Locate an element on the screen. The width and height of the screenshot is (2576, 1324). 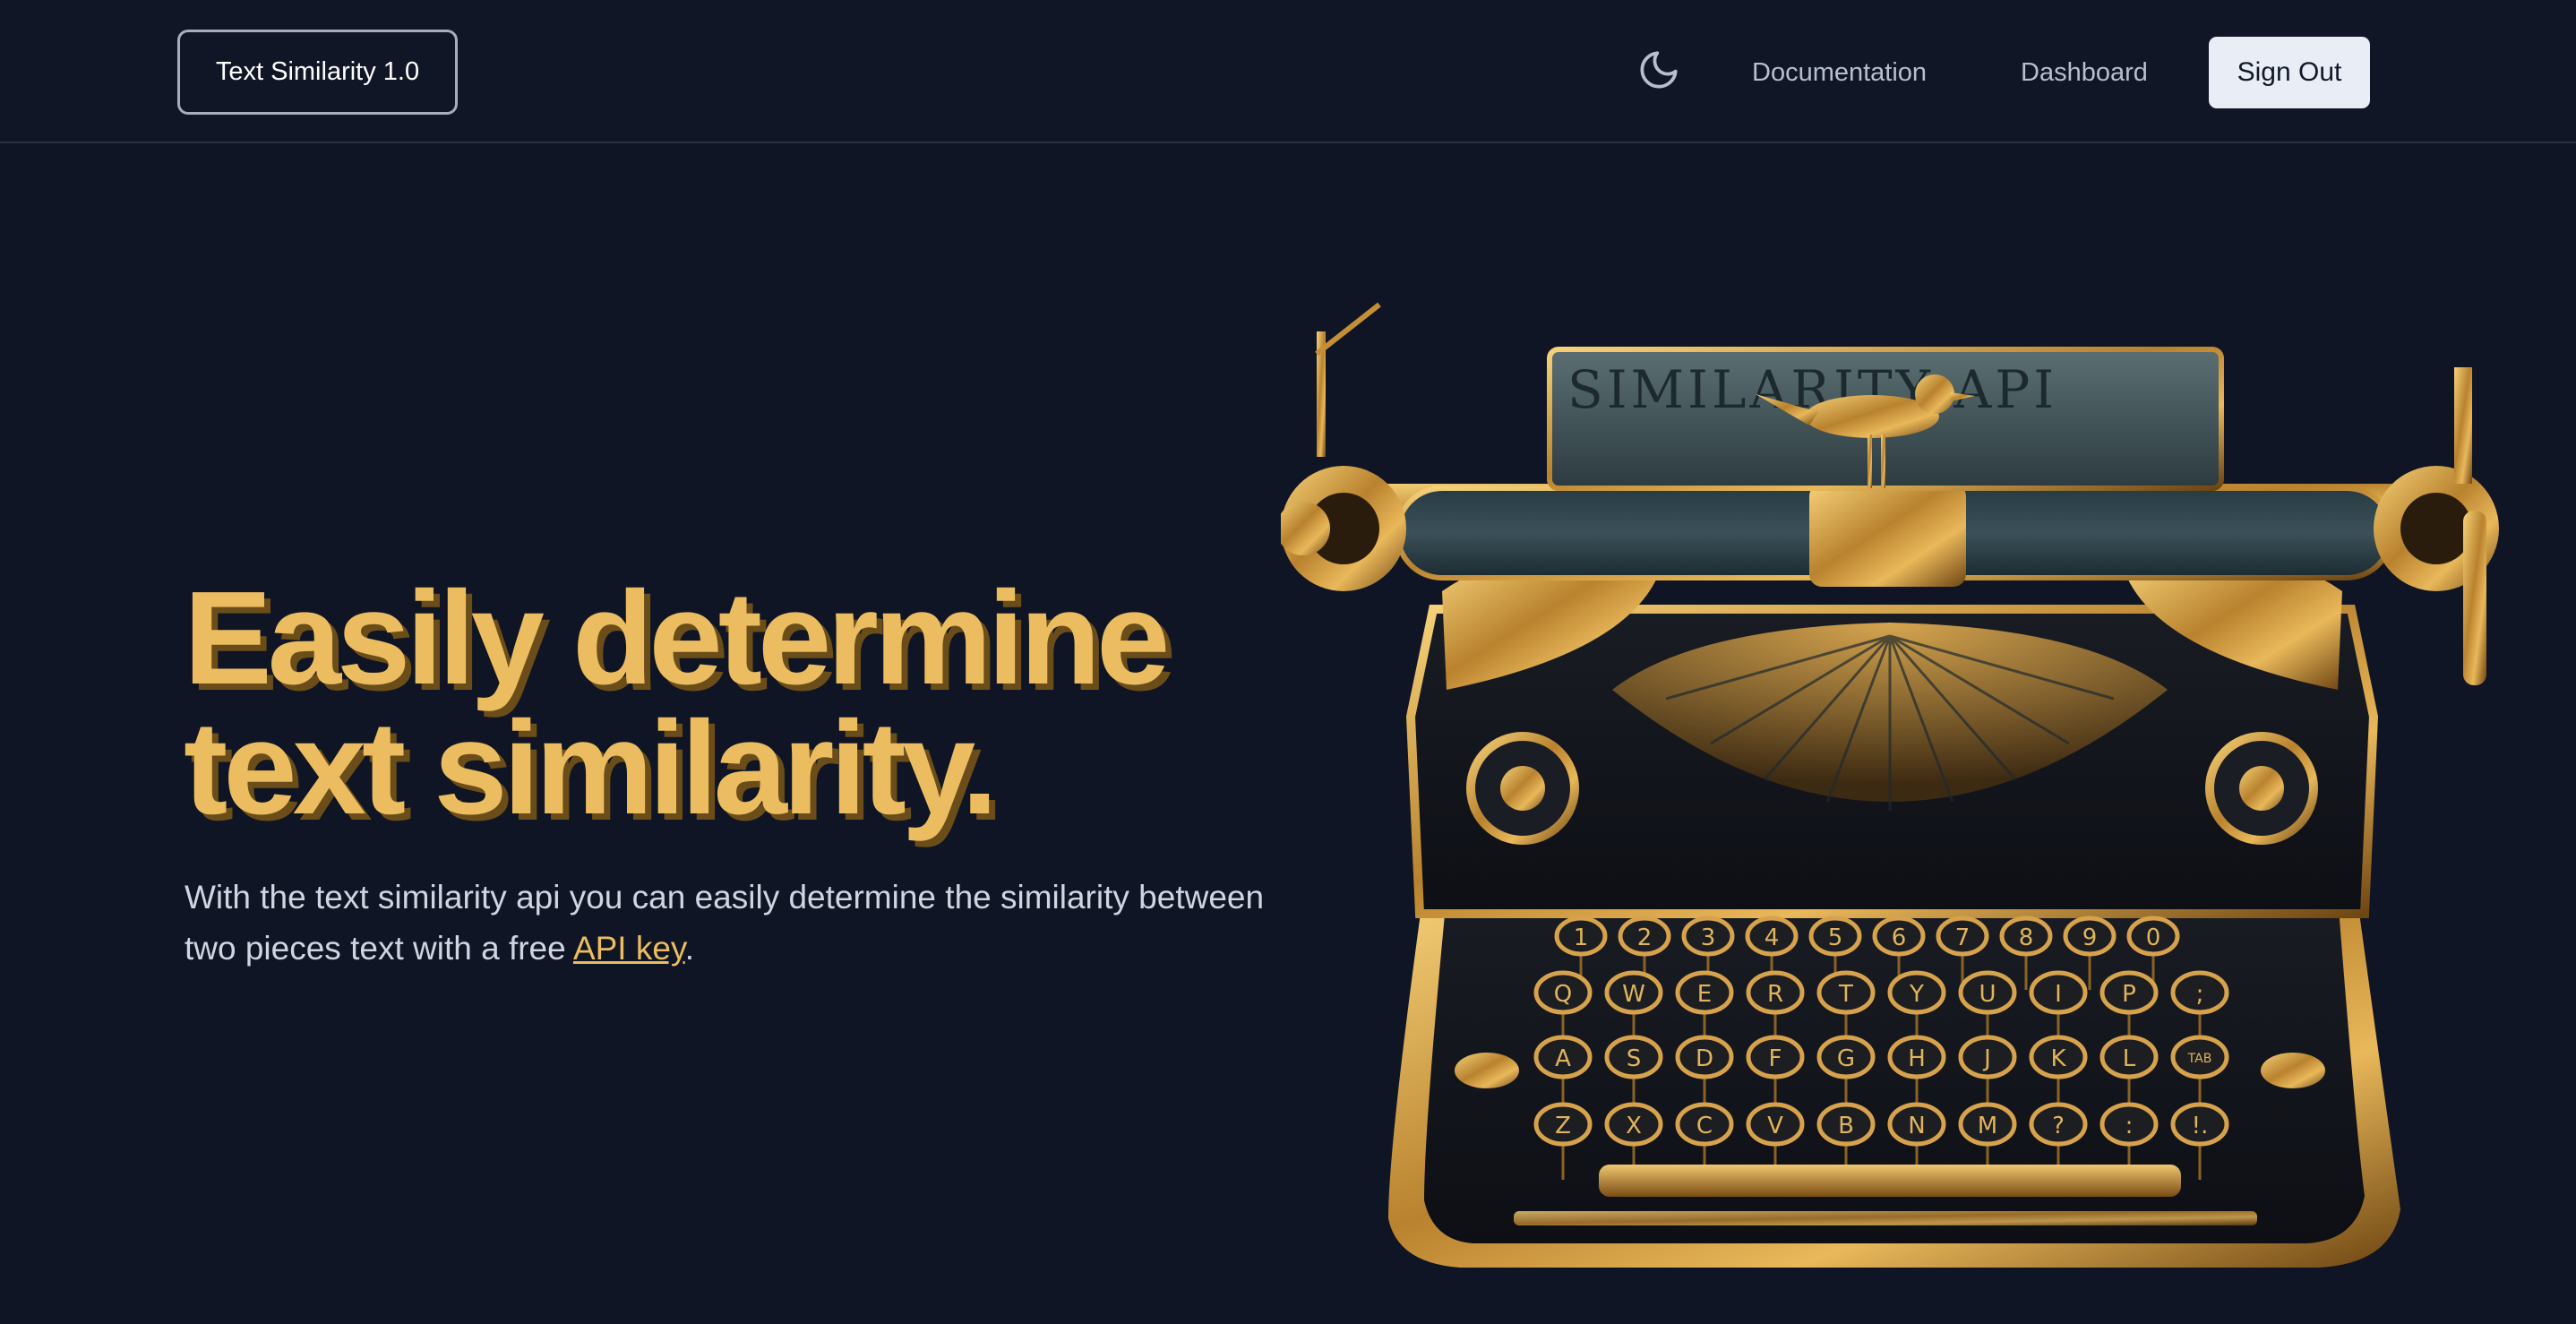
key-label: Y is located at coordinates (1916, 995).